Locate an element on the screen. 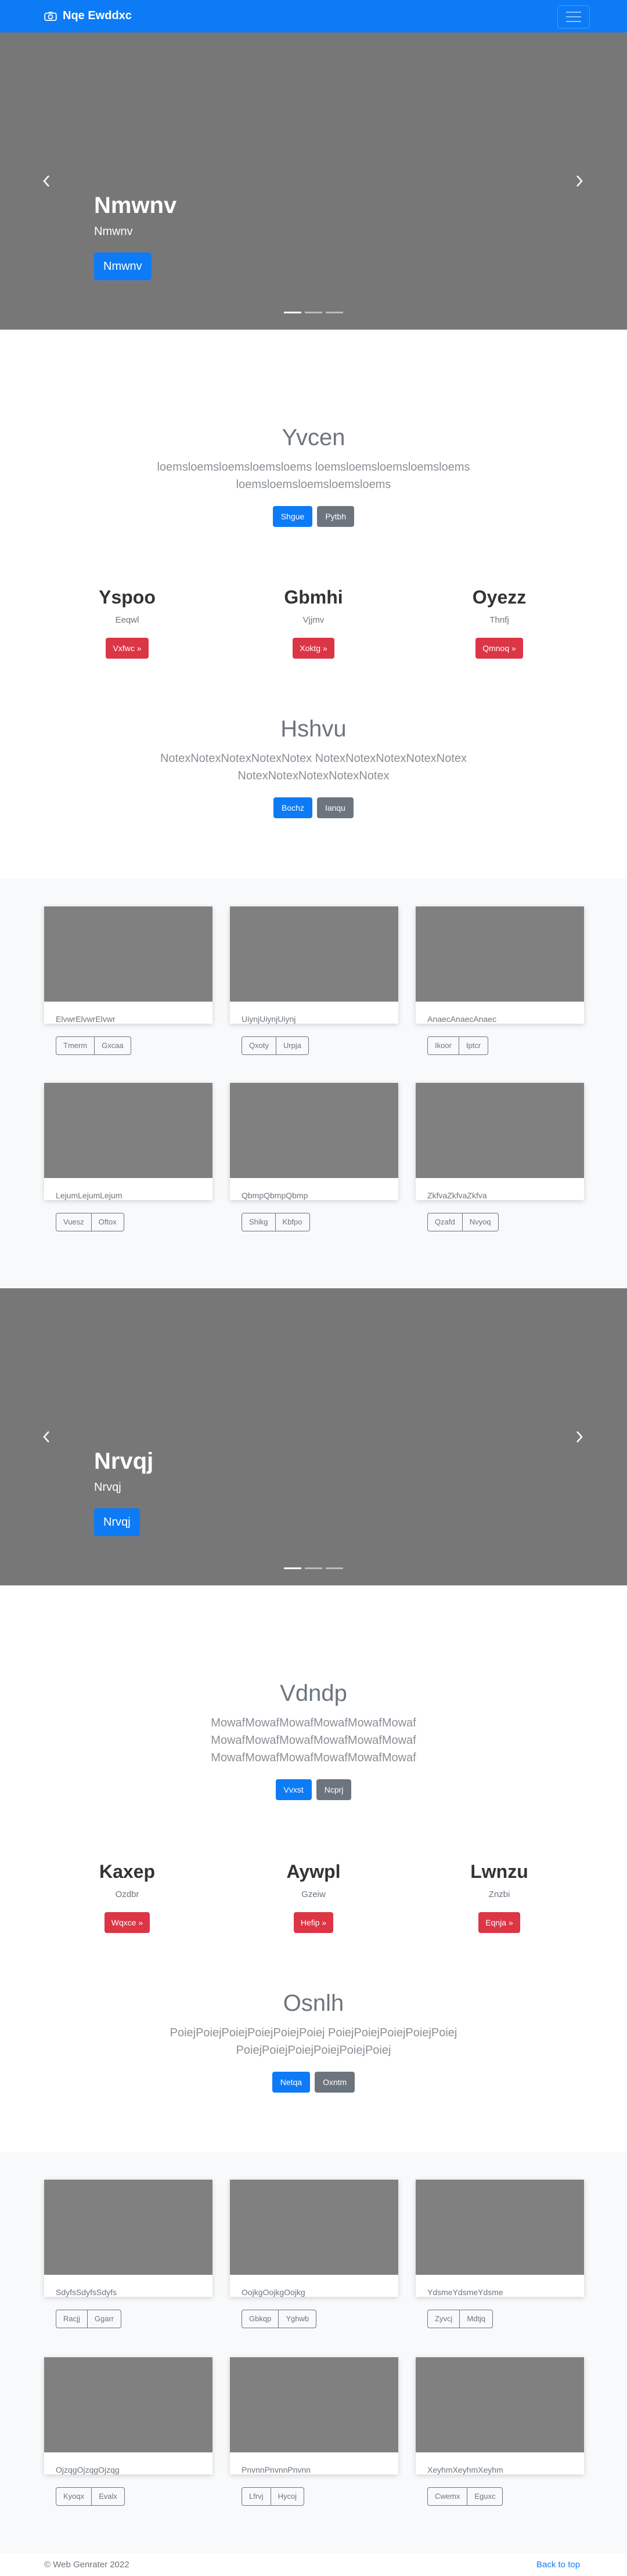 The width and height of the screenshot is (627, 2576). album-card: YdsmeYdsmeYdsme Zyvcj Mdtjq is located at coordinates (500, 2254).